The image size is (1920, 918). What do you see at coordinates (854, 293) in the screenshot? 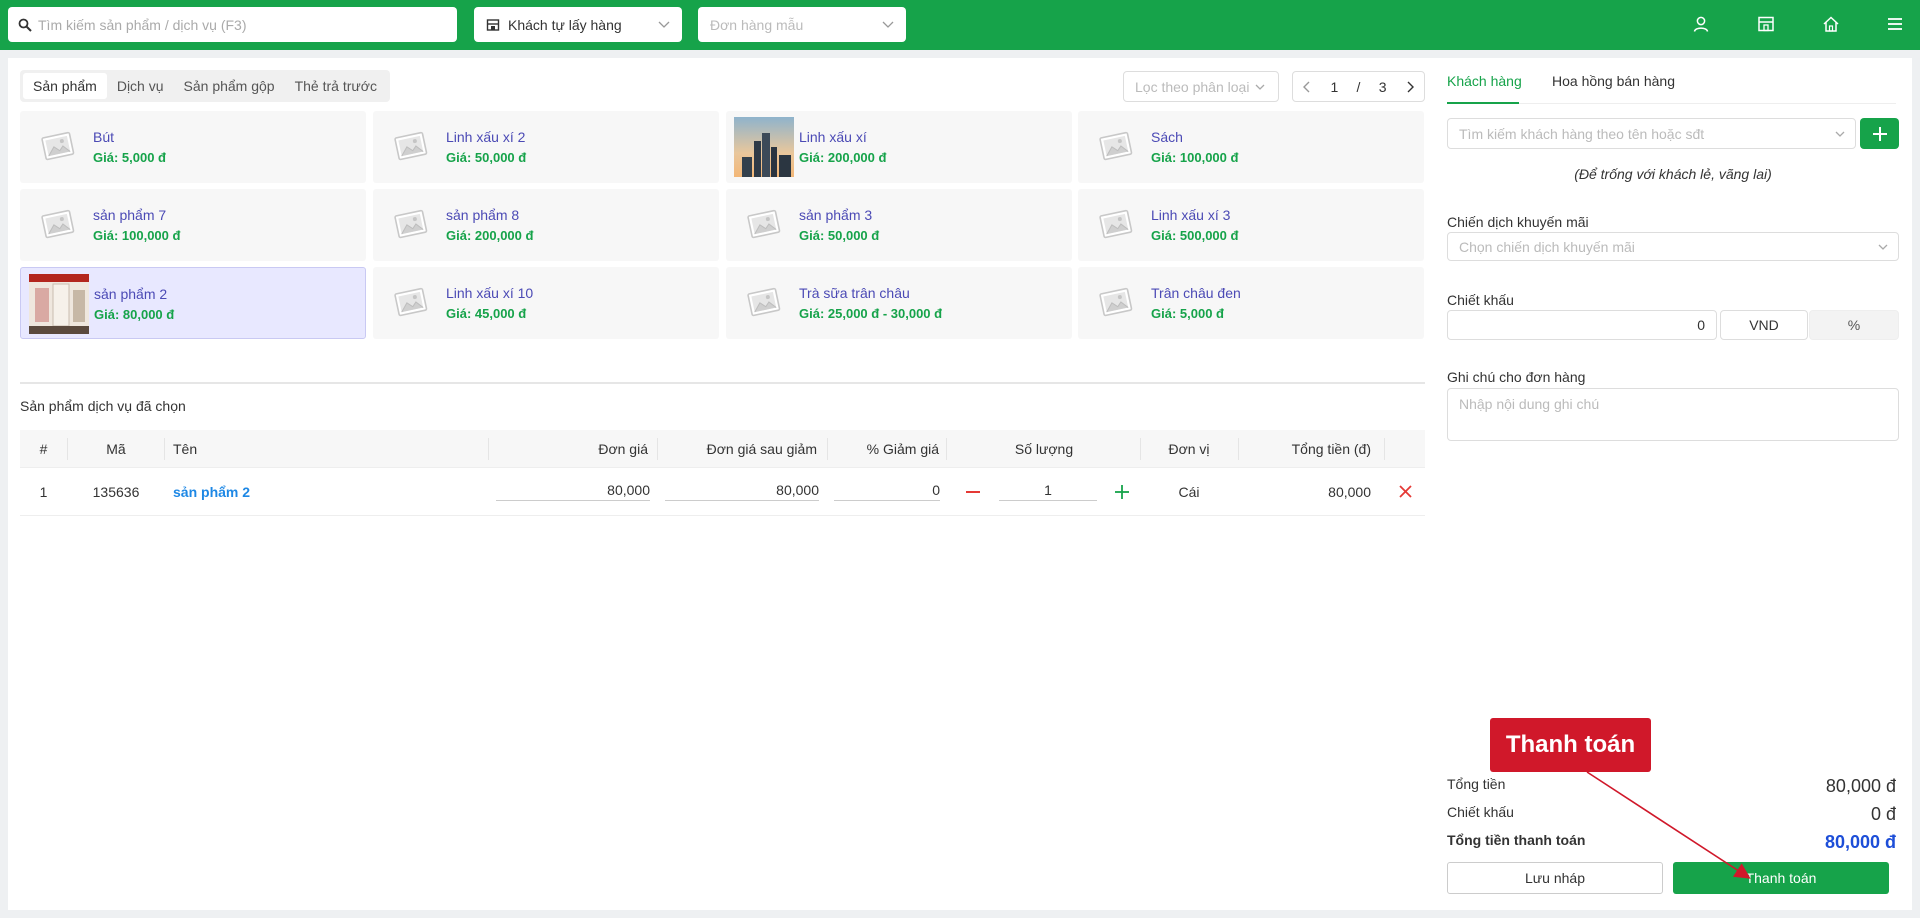
I see `product-name: Trà sữa trân châu` at bounding box center [854, 293].